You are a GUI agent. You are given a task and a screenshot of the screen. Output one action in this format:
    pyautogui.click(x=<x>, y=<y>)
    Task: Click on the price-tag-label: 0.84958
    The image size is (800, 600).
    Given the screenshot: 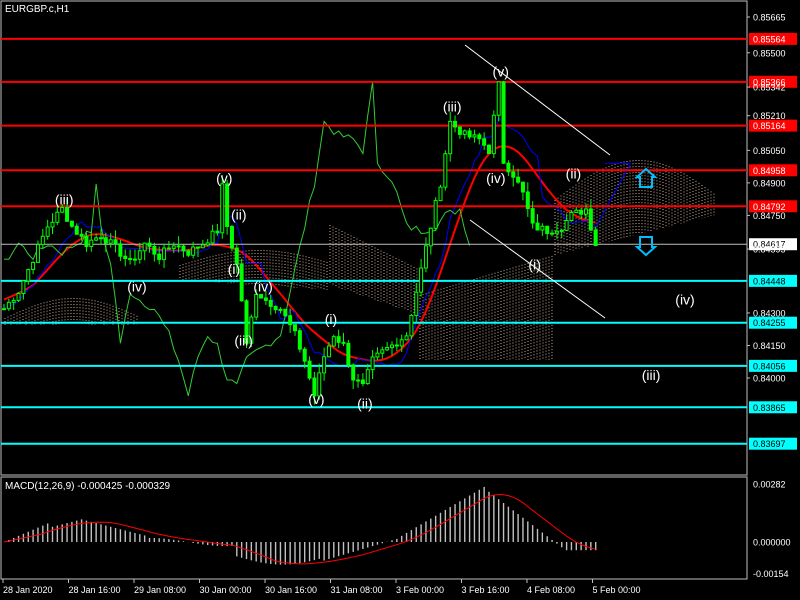 What is the action you would take?
    pyautogui.click(x=769, y=171)
    